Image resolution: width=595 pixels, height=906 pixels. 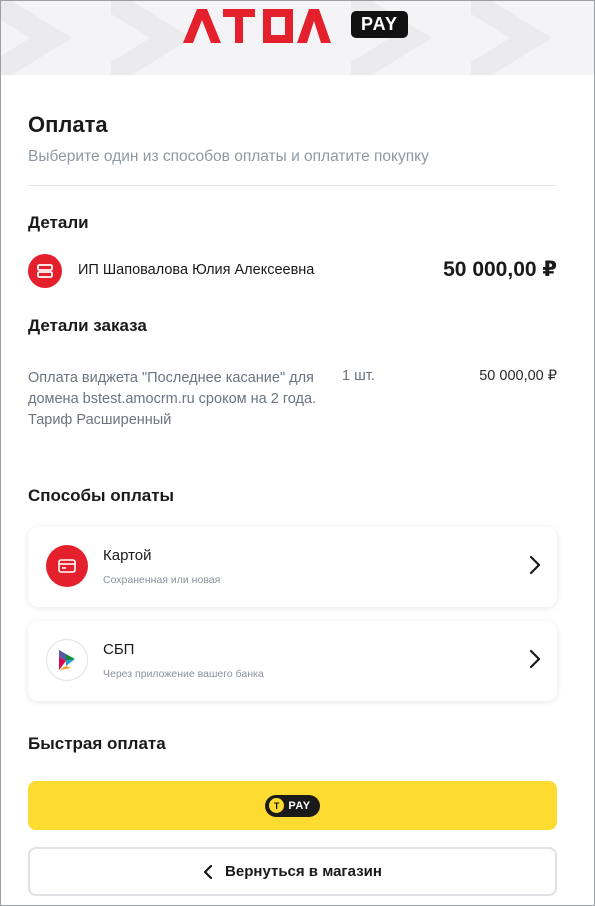 I want to click on fast-pay-button: T PAY, so click(x=292, y=805).